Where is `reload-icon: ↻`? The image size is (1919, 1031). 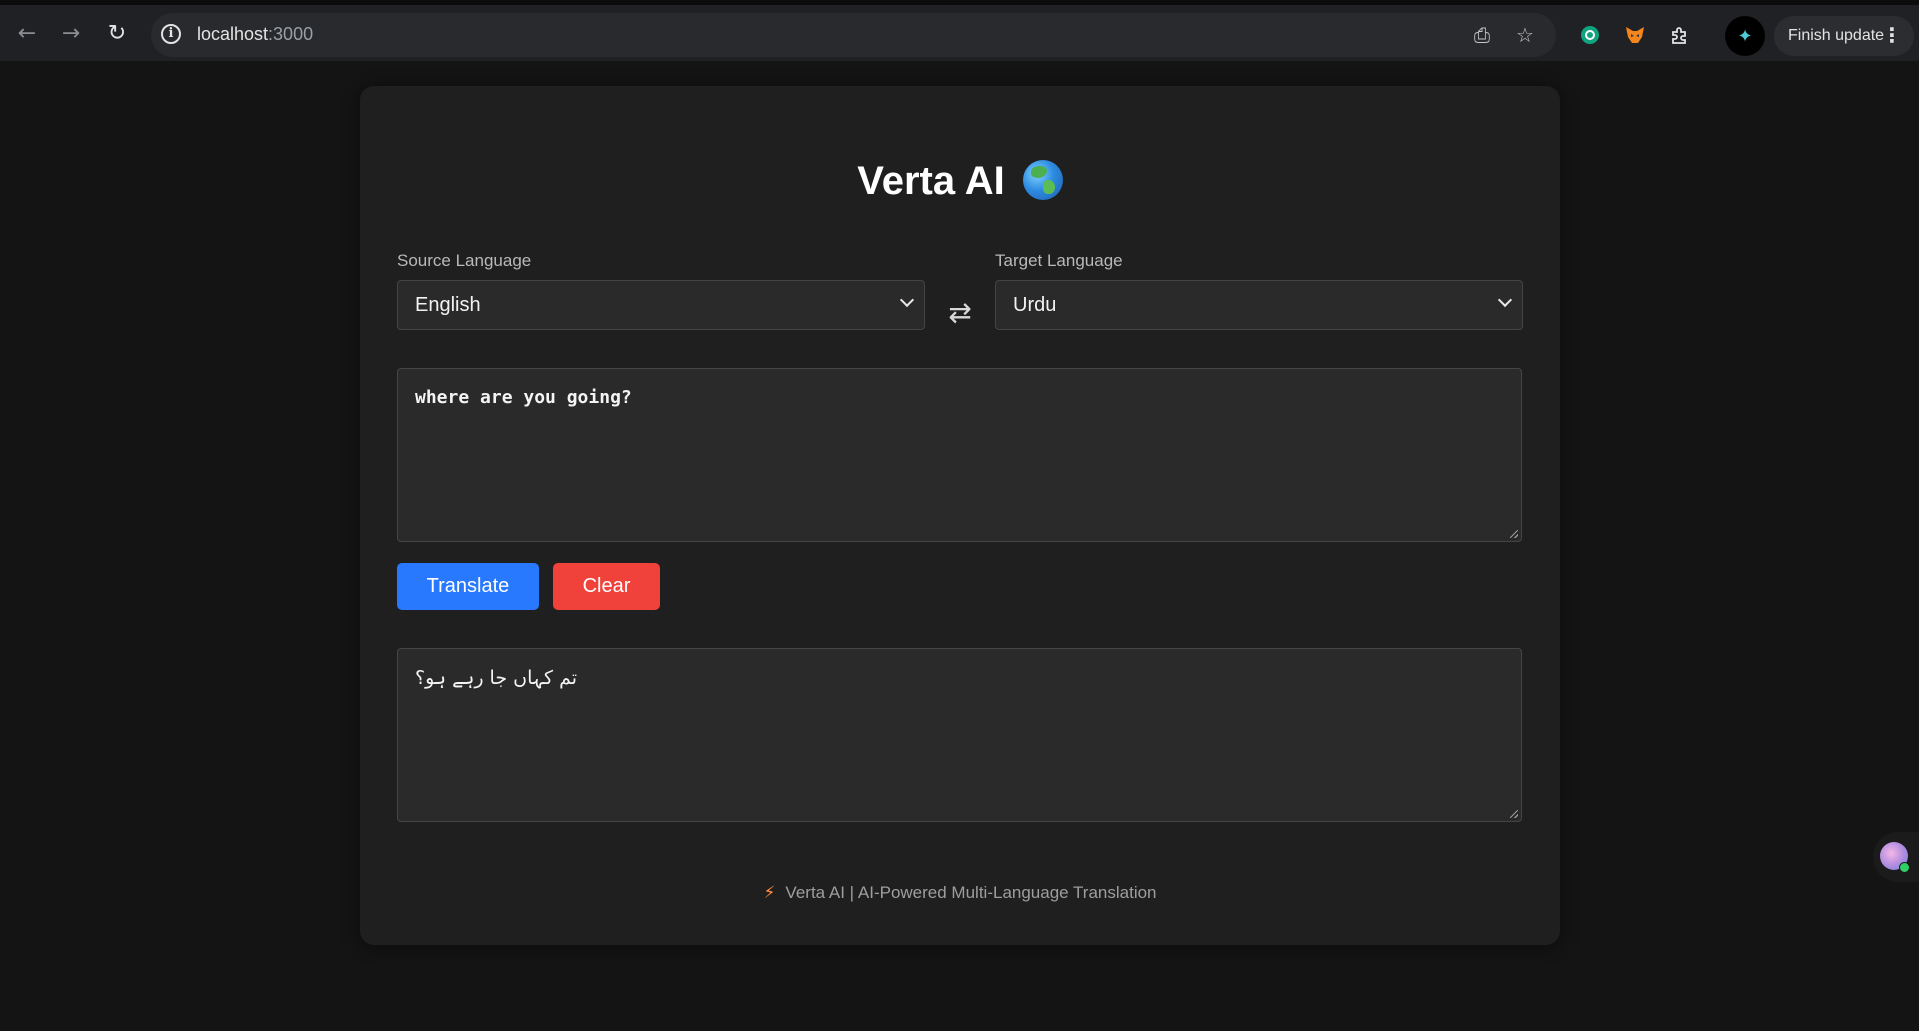 reload-icon: ↻ is located at coordinates (117, 33).